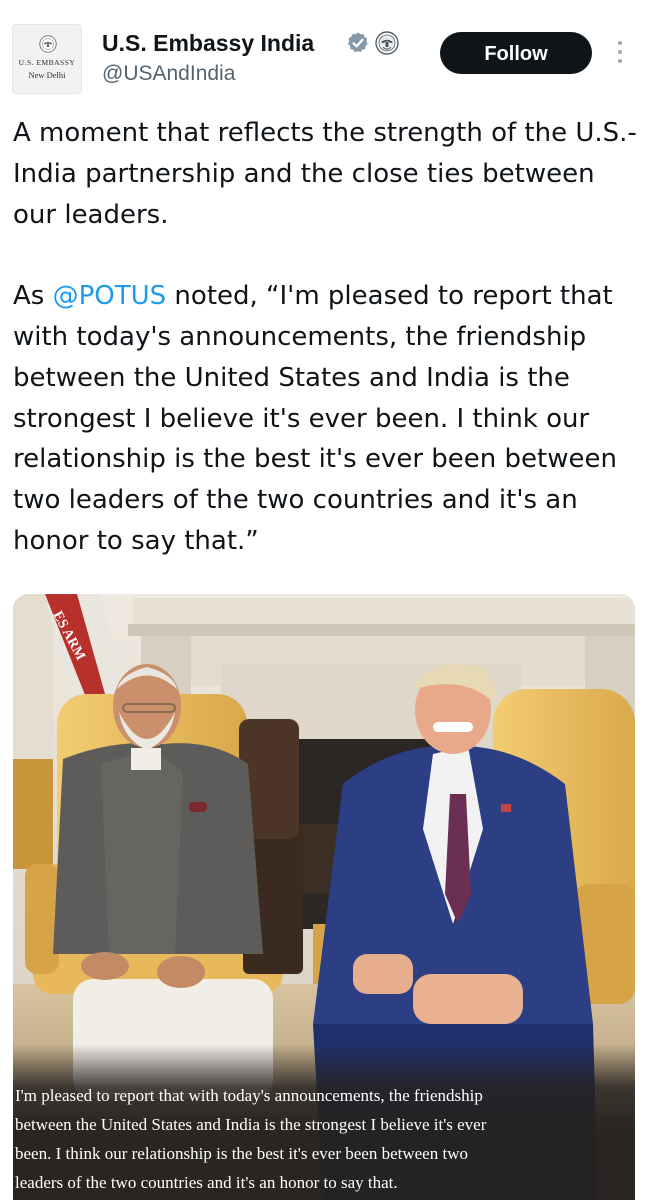  Describe the element at coordinates (358, 43) in the screenshot. I see `verified-badge-icon` at that location.